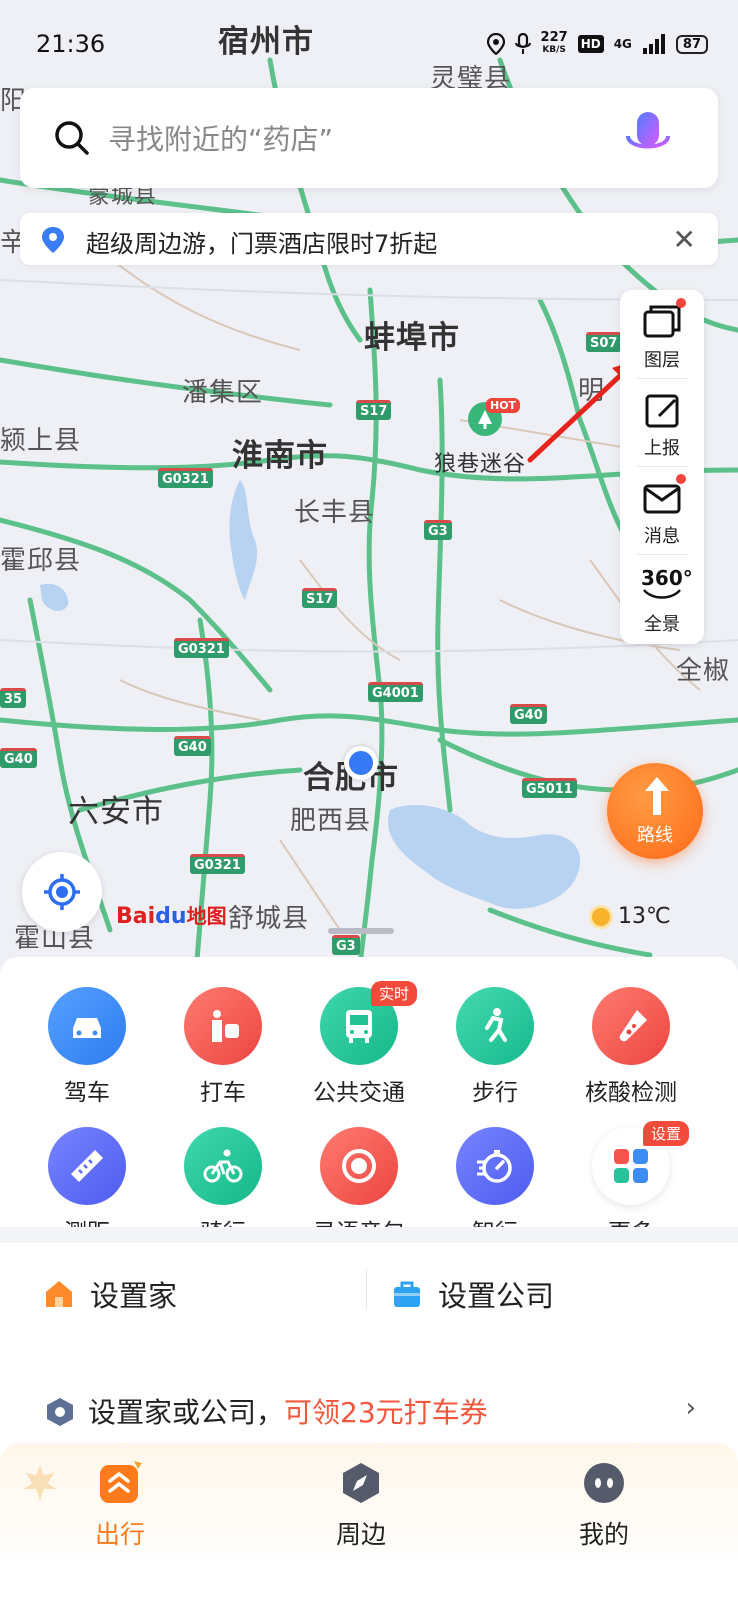 The image size is (738, 1600). Describe the element at coordinates (496, 1296) in the screenshot. I see `set-company-label: 设置公司` at that location.